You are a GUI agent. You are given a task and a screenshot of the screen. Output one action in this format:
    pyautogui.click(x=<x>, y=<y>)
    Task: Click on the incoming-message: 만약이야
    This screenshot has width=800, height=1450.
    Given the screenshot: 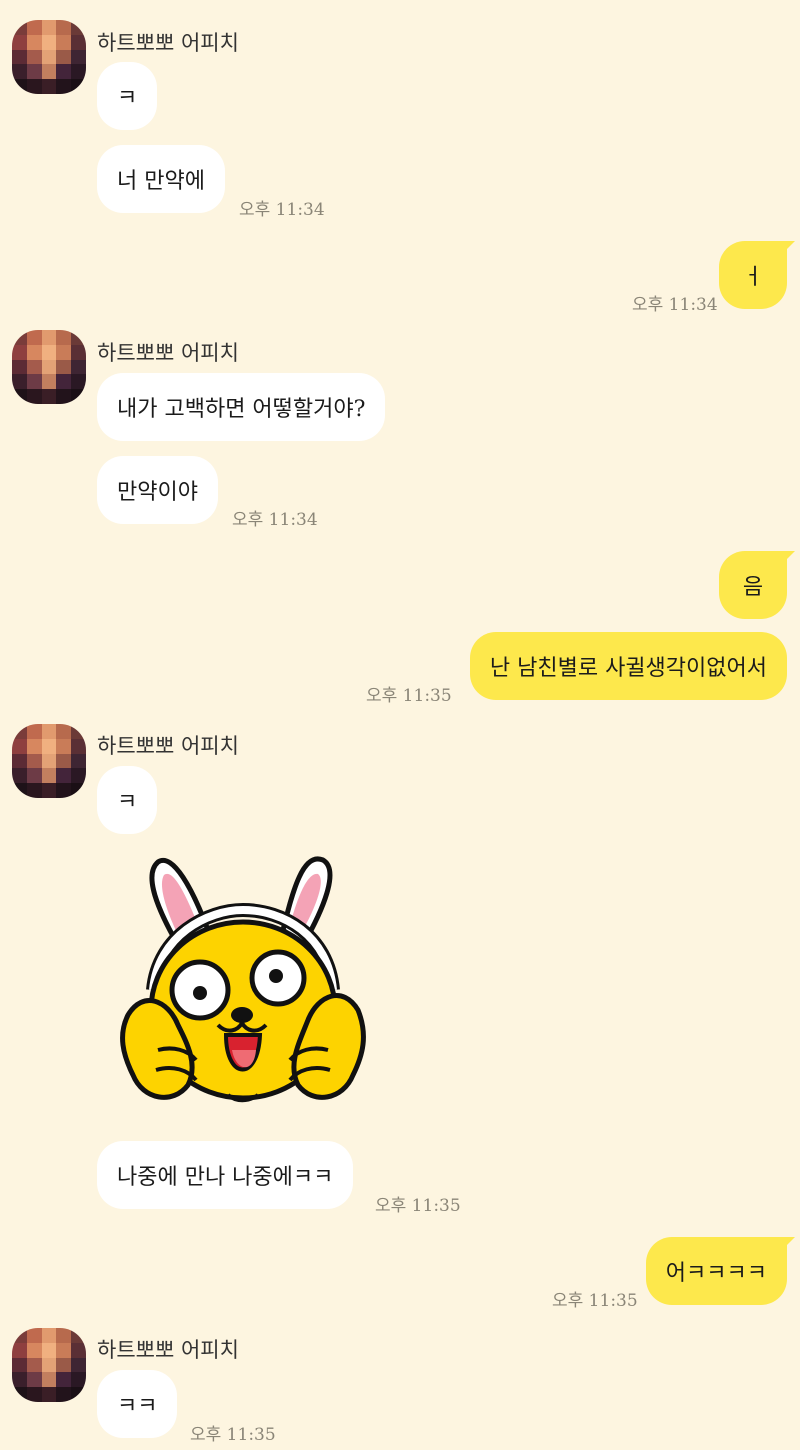 What is the action you would take?
    pyautogui.click(x=157, y=490)
    